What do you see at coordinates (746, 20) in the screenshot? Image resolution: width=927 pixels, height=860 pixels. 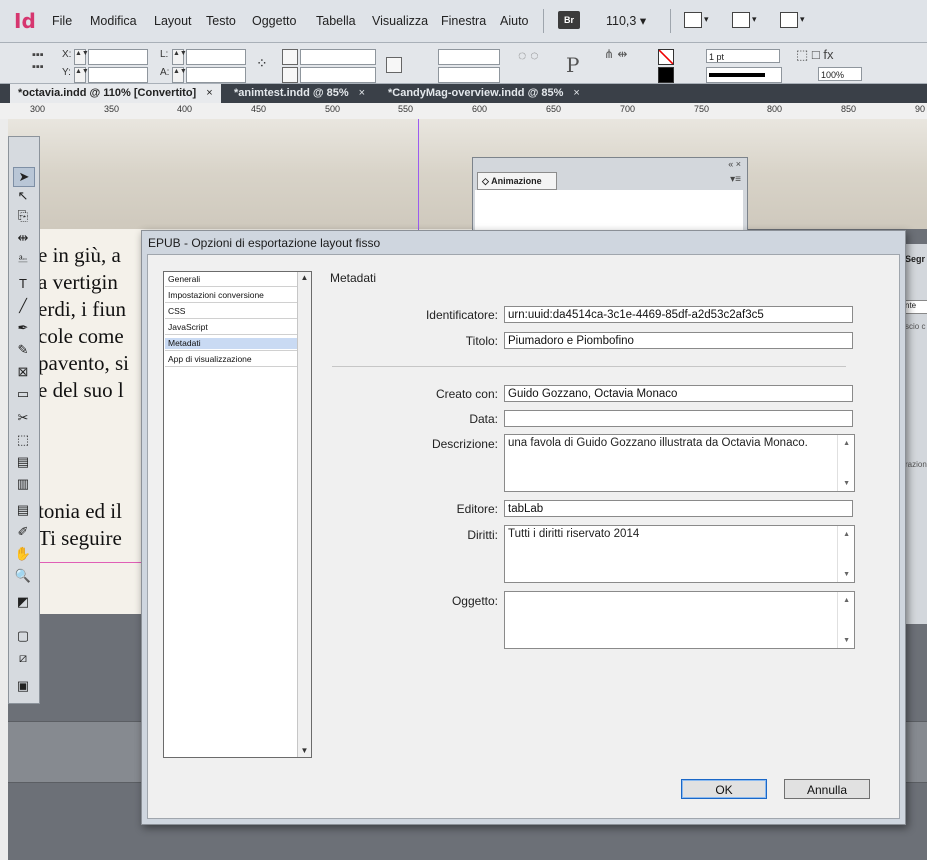 I see `view-options-icon: ▾` at bounding box center [746, 20].